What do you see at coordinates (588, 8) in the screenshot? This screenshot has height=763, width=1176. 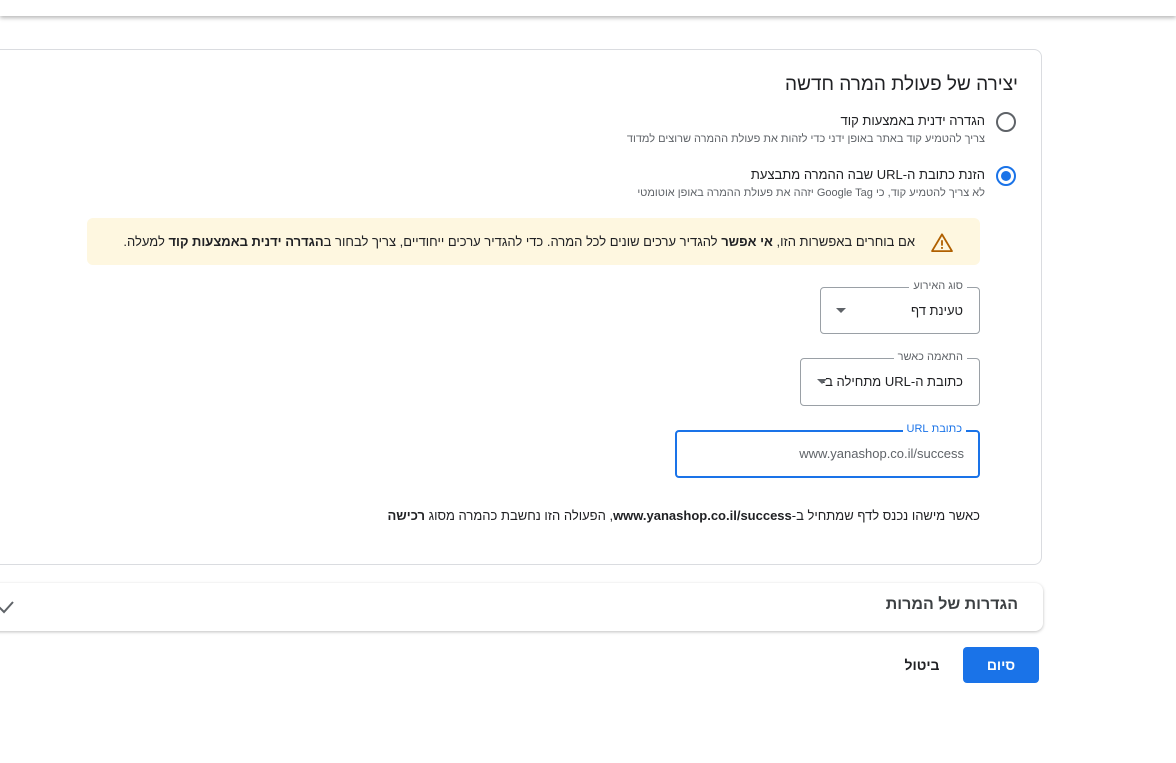 I see `top-app-bar` at bounding box center [588, 8].